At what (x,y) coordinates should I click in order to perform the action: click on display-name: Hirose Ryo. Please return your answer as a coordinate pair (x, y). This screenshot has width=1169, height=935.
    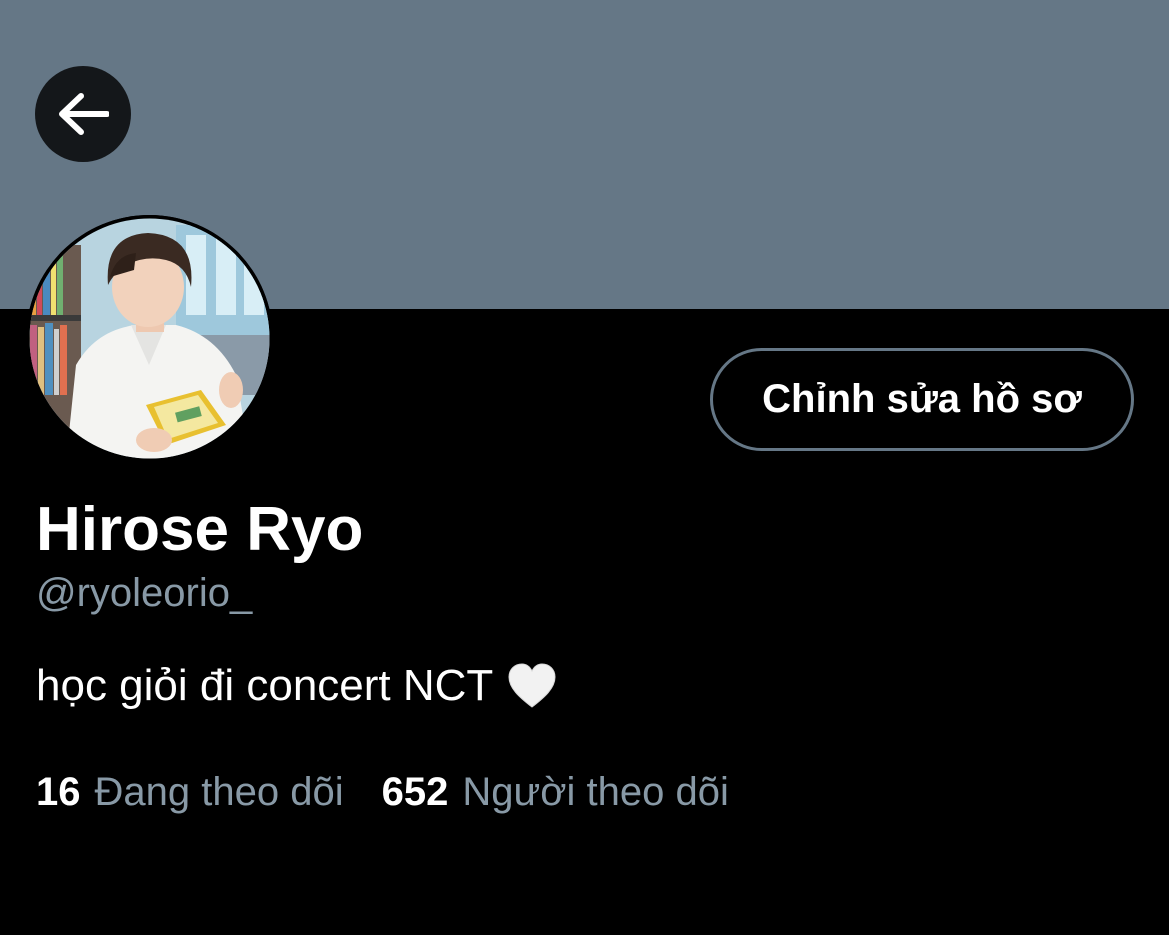
    Looking at the image, I should click on (200, 529).